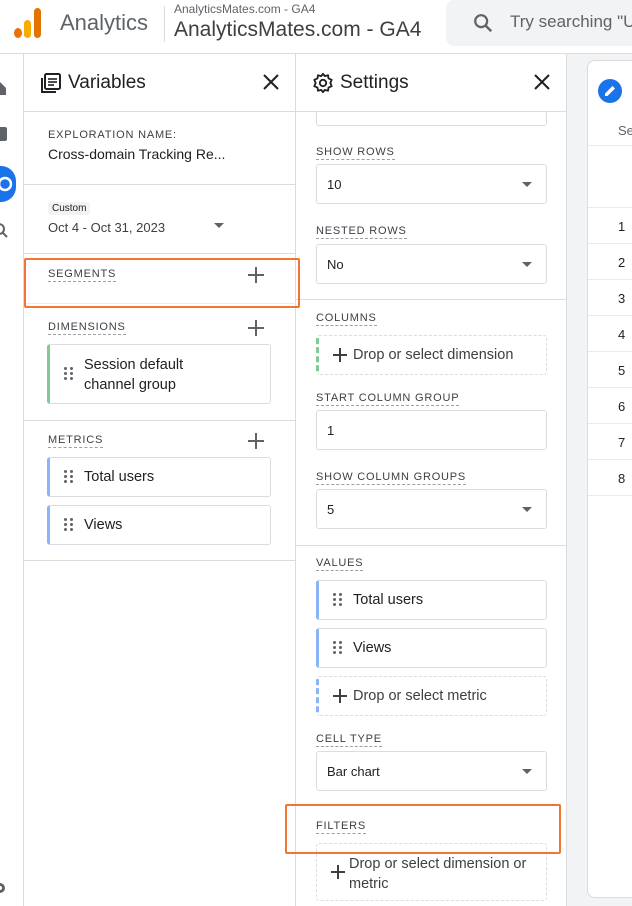 The width and height of the screenshot is (632, 906). What do you see at coordinates (69, 208) in the screenshot?
I see `date-custom-badge: Custom` at bounding box center [69, 208].